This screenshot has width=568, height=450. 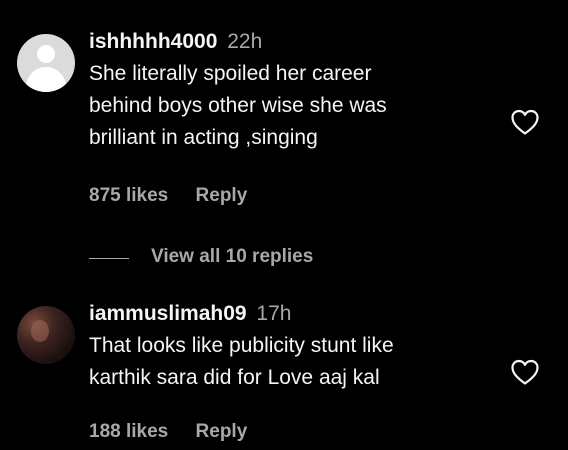 What do you see at coordinates (245, 41) in the screenshot?
I see `timestamp: 22h` at bounding box center [245, 41].